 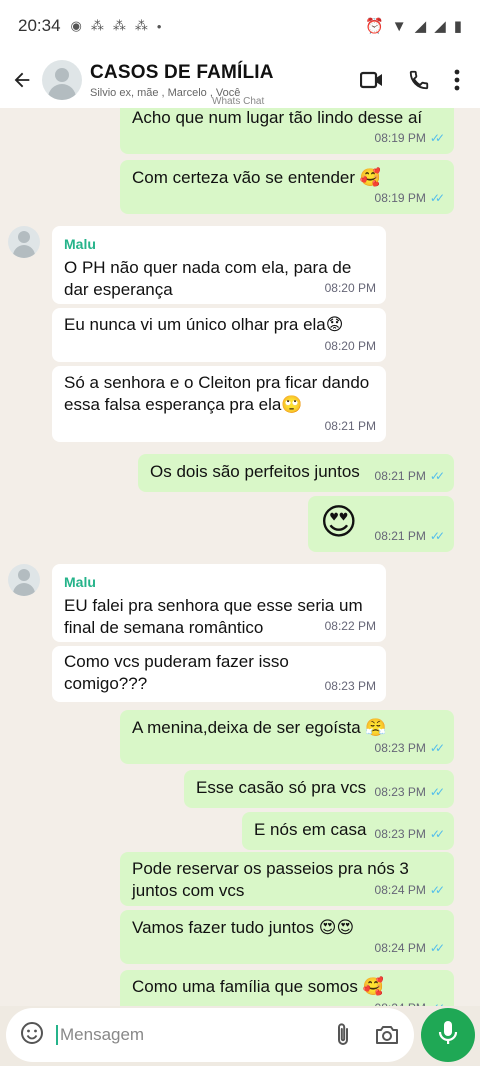 What do you see at coordinates (32, 1035) in the screenshot?
I see `emoji-icon` at bounding box center [32, 1035].